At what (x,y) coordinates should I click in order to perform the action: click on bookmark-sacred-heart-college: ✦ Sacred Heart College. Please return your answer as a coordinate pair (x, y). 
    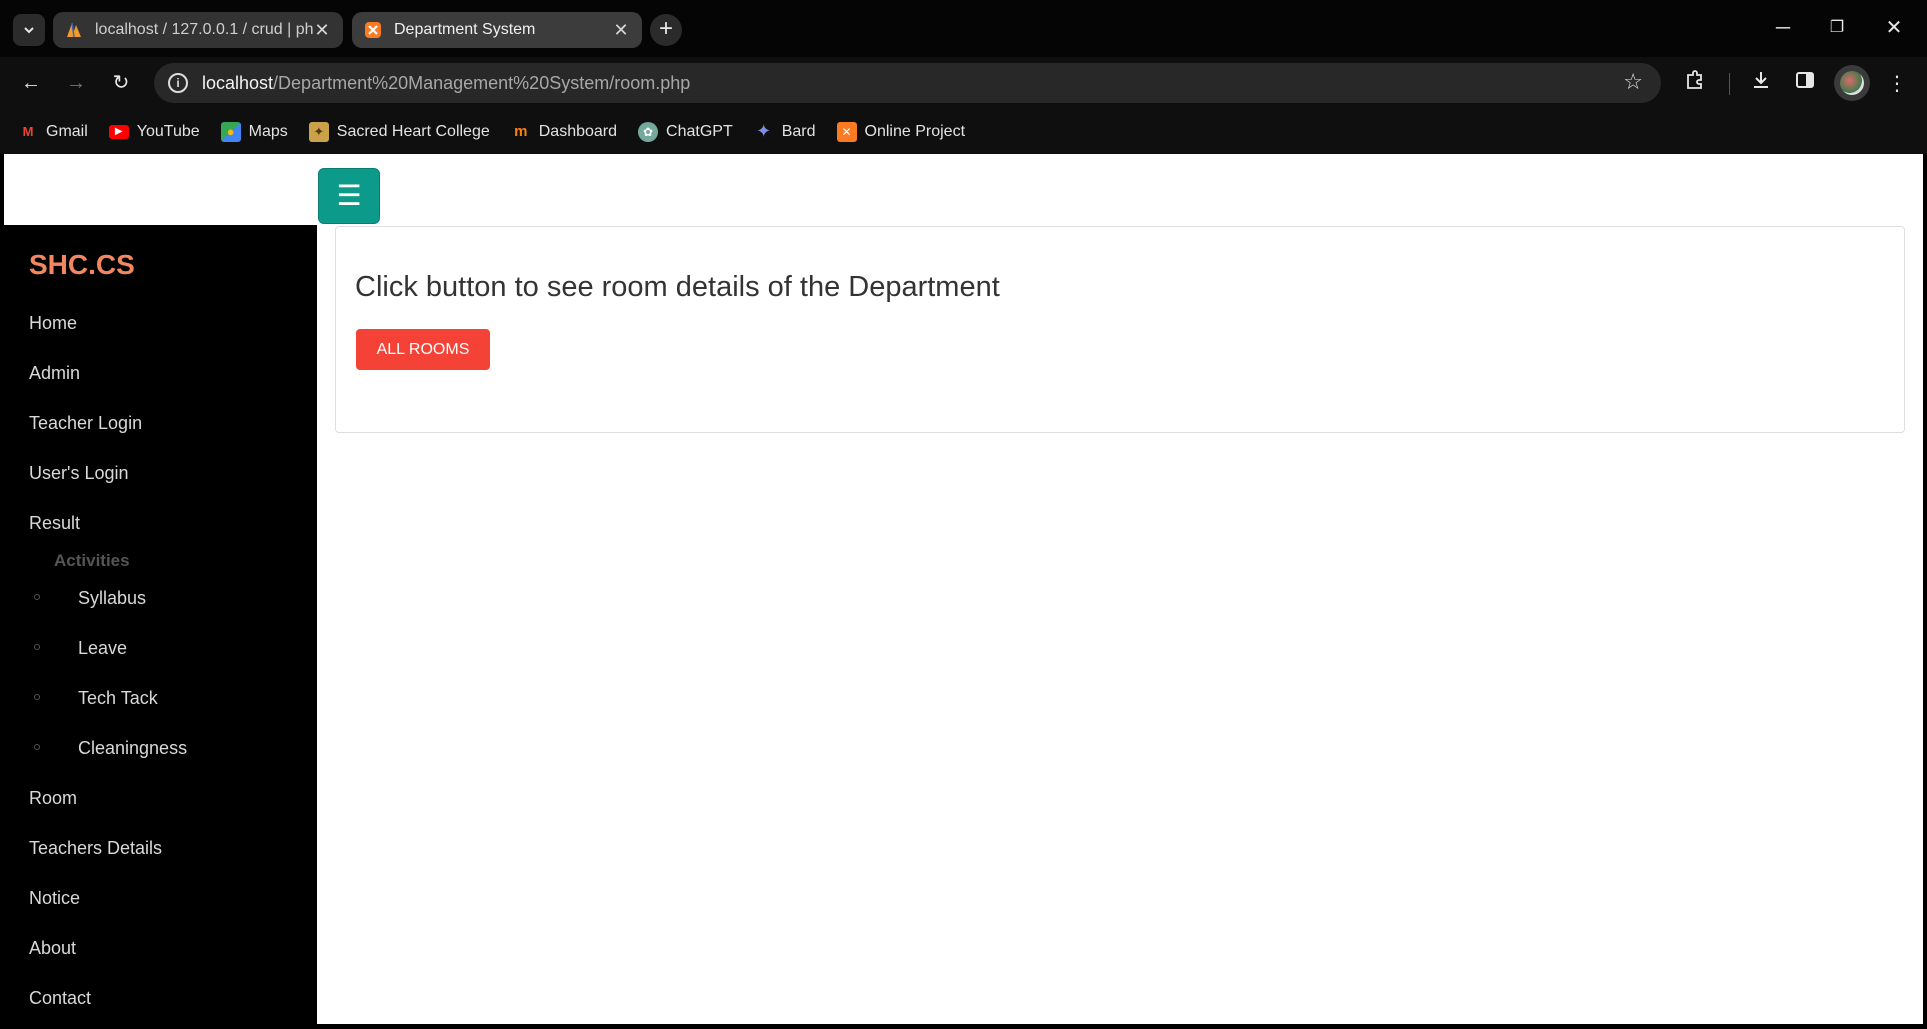
    Looking at the image, I should click on (399, 131).